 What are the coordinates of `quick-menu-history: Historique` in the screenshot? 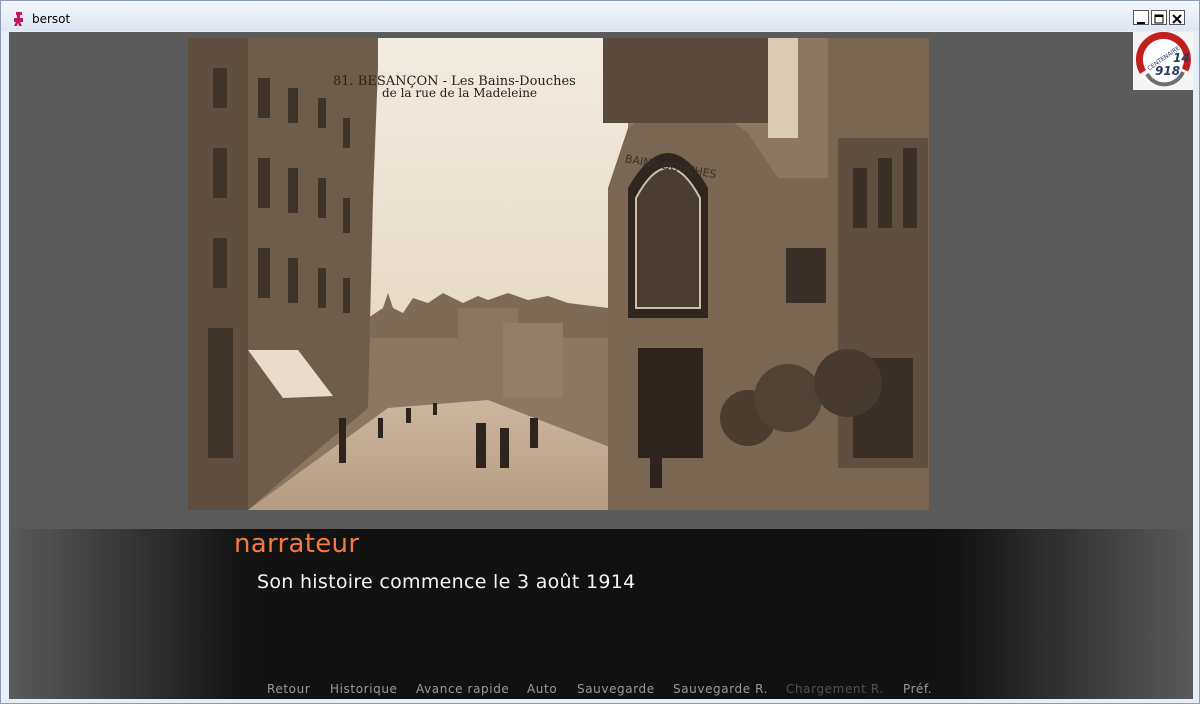 It's located at (364, 689).